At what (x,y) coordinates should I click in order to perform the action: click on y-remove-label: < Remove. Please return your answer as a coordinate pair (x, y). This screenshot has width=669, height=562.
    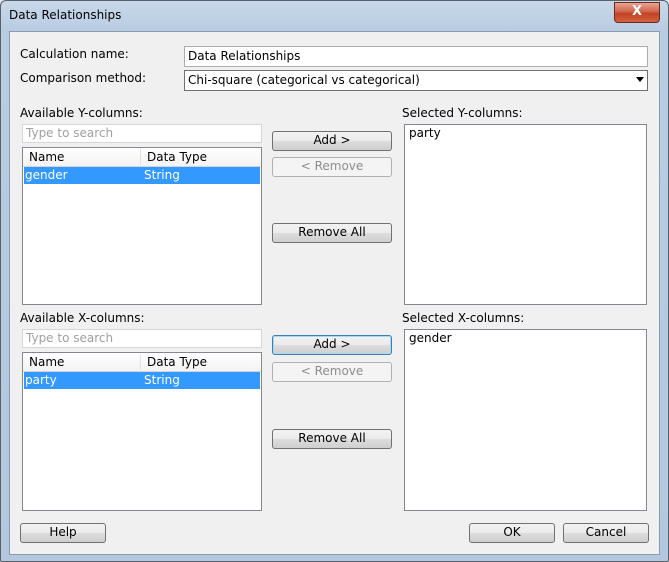
    Looking at the image, I should click on (332, 166).